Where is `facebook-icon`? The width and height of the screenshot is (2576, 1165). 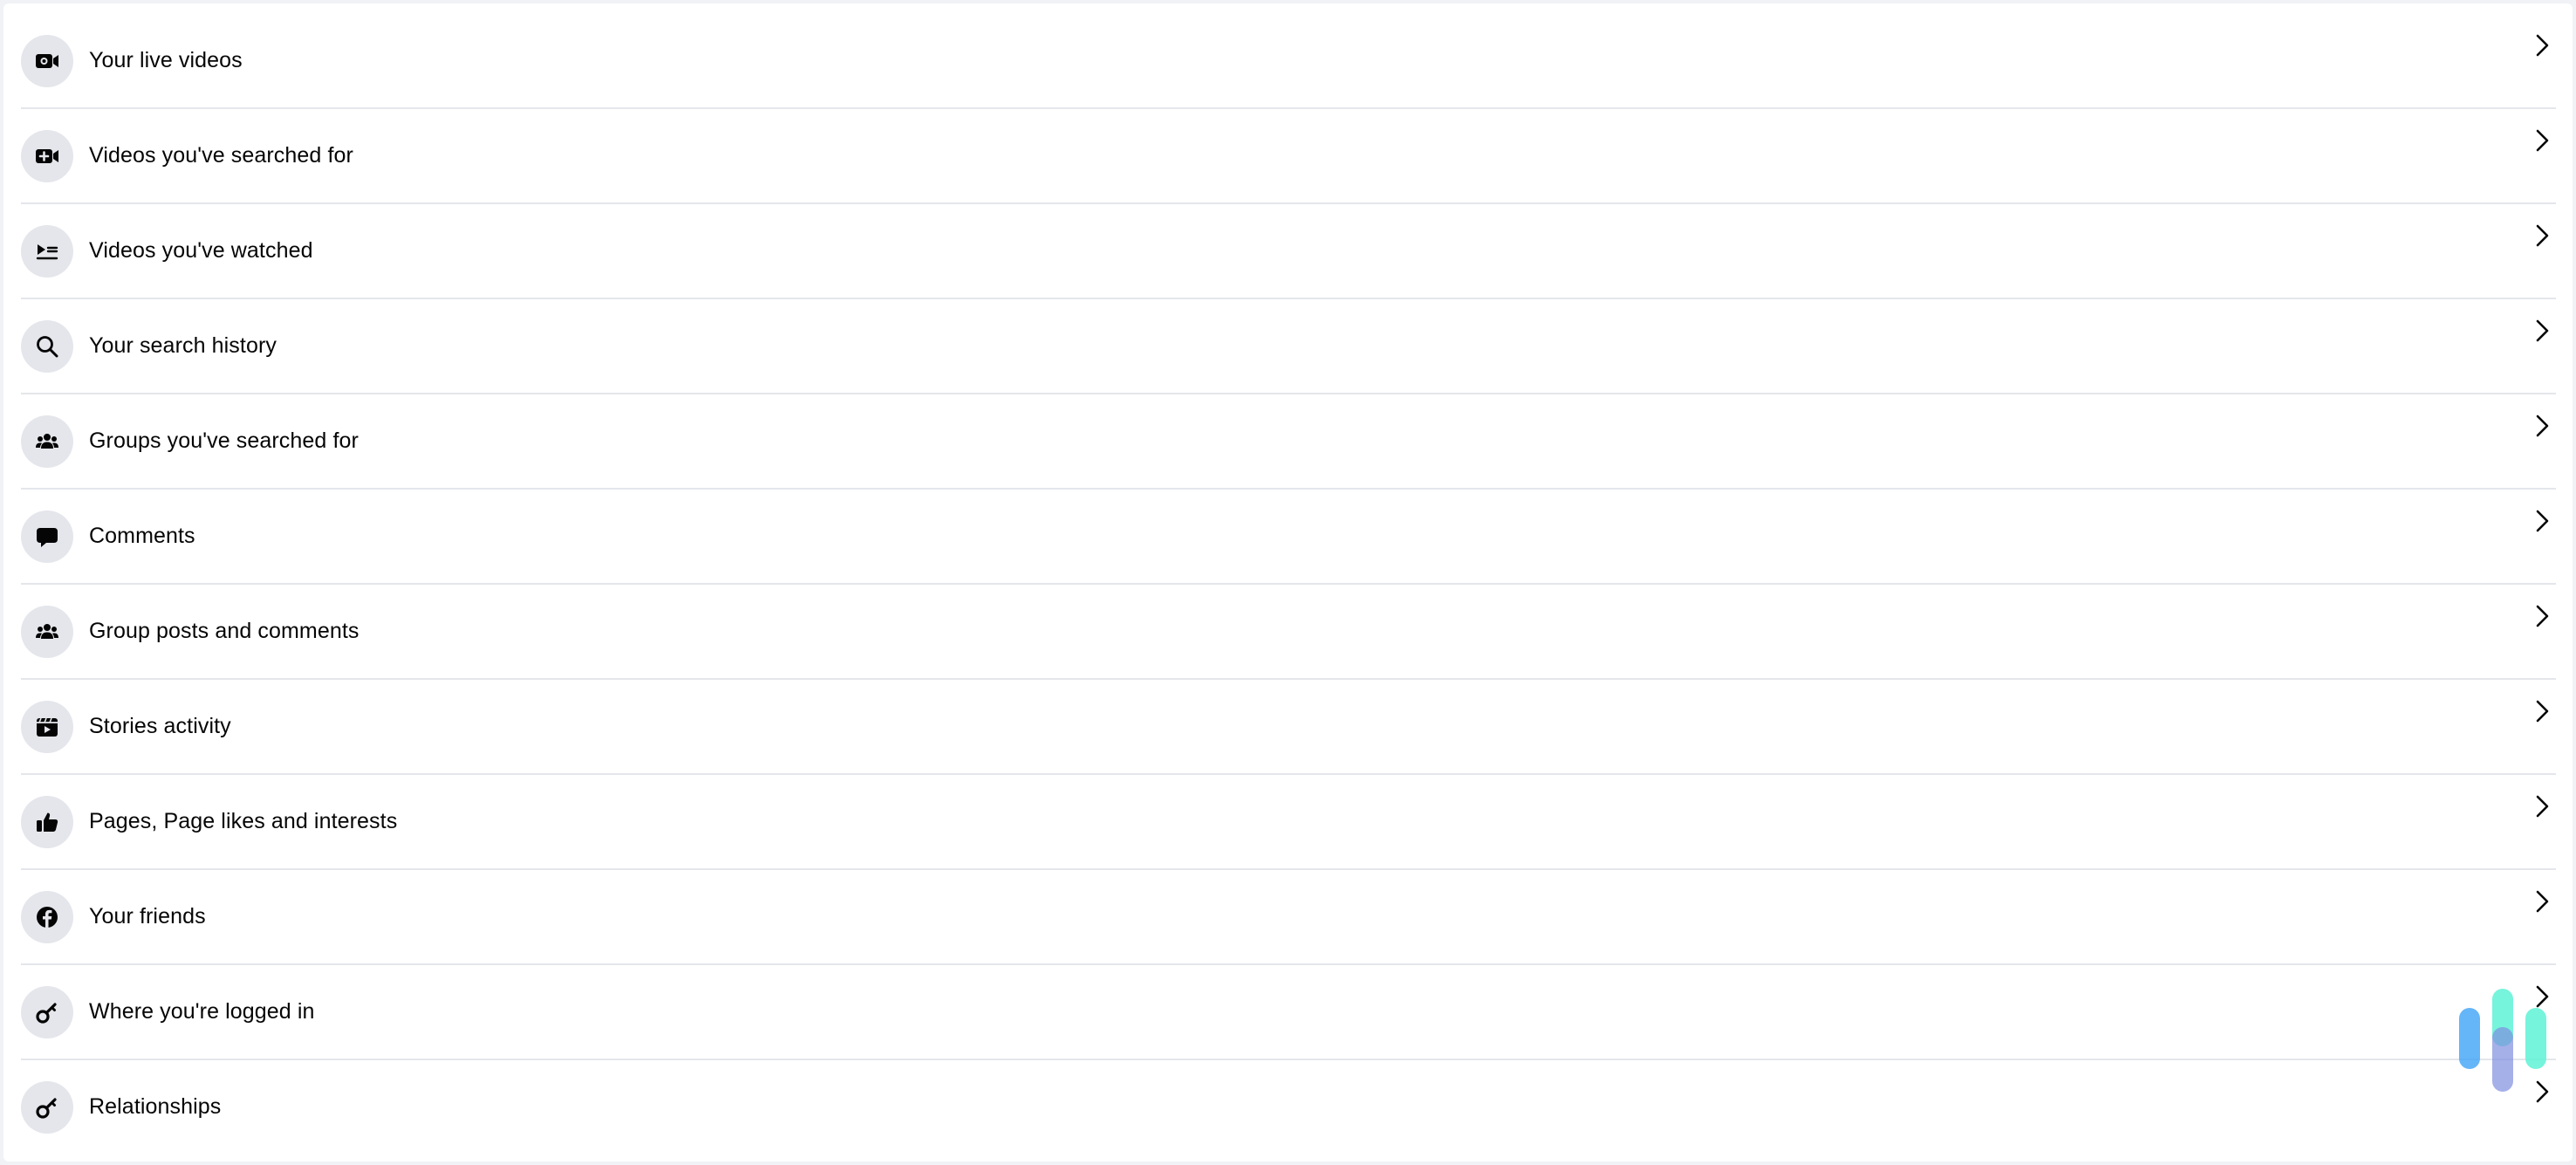 facebook-icon is located at coordinates (47, 917).